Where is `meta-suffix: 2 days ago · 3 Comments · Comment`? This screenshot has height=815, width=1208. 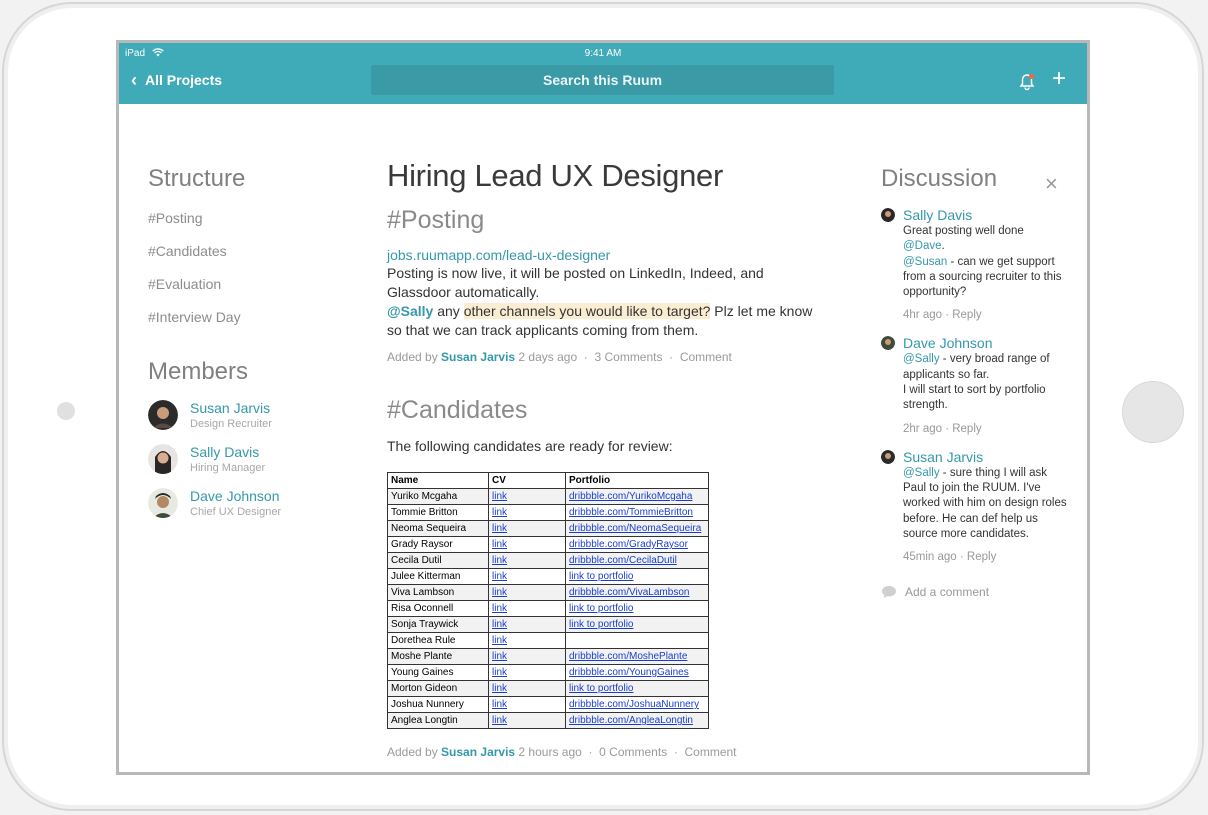
meta-suffix: 2 days ago · 3 Comments · Comment is located at coordinates (623, 357).